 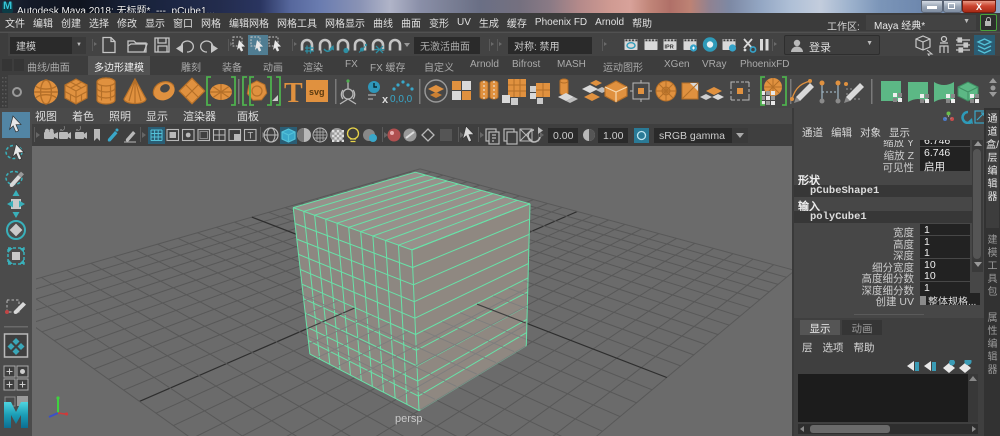 I want to click on svg-text: x, so click(x=385, y=100).